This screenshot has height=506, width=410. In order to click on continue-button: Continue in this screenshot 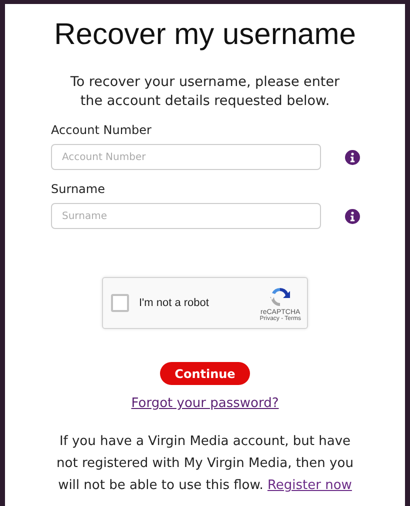, I will do `click(205, 373)`.